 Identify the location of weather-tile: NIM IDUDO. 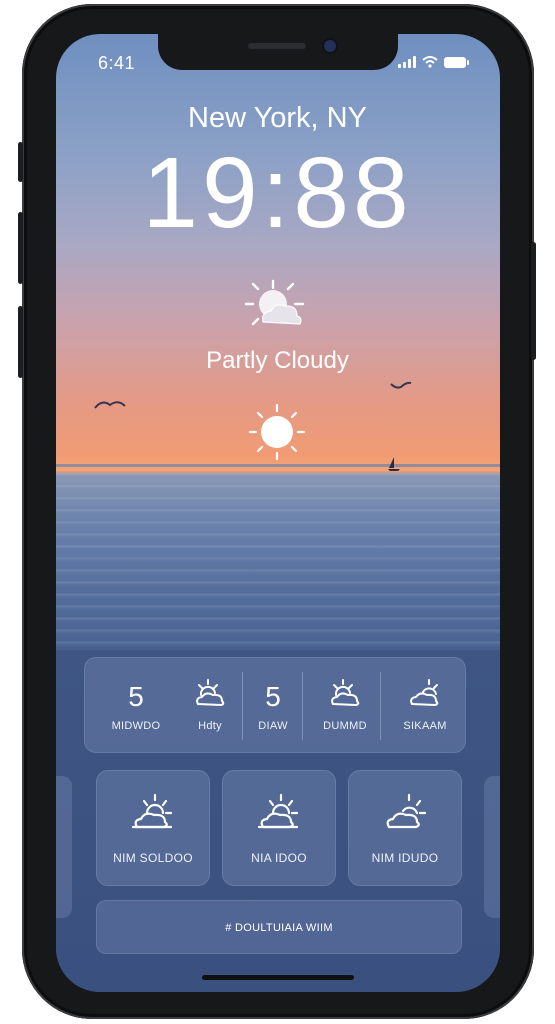
(405, 828).